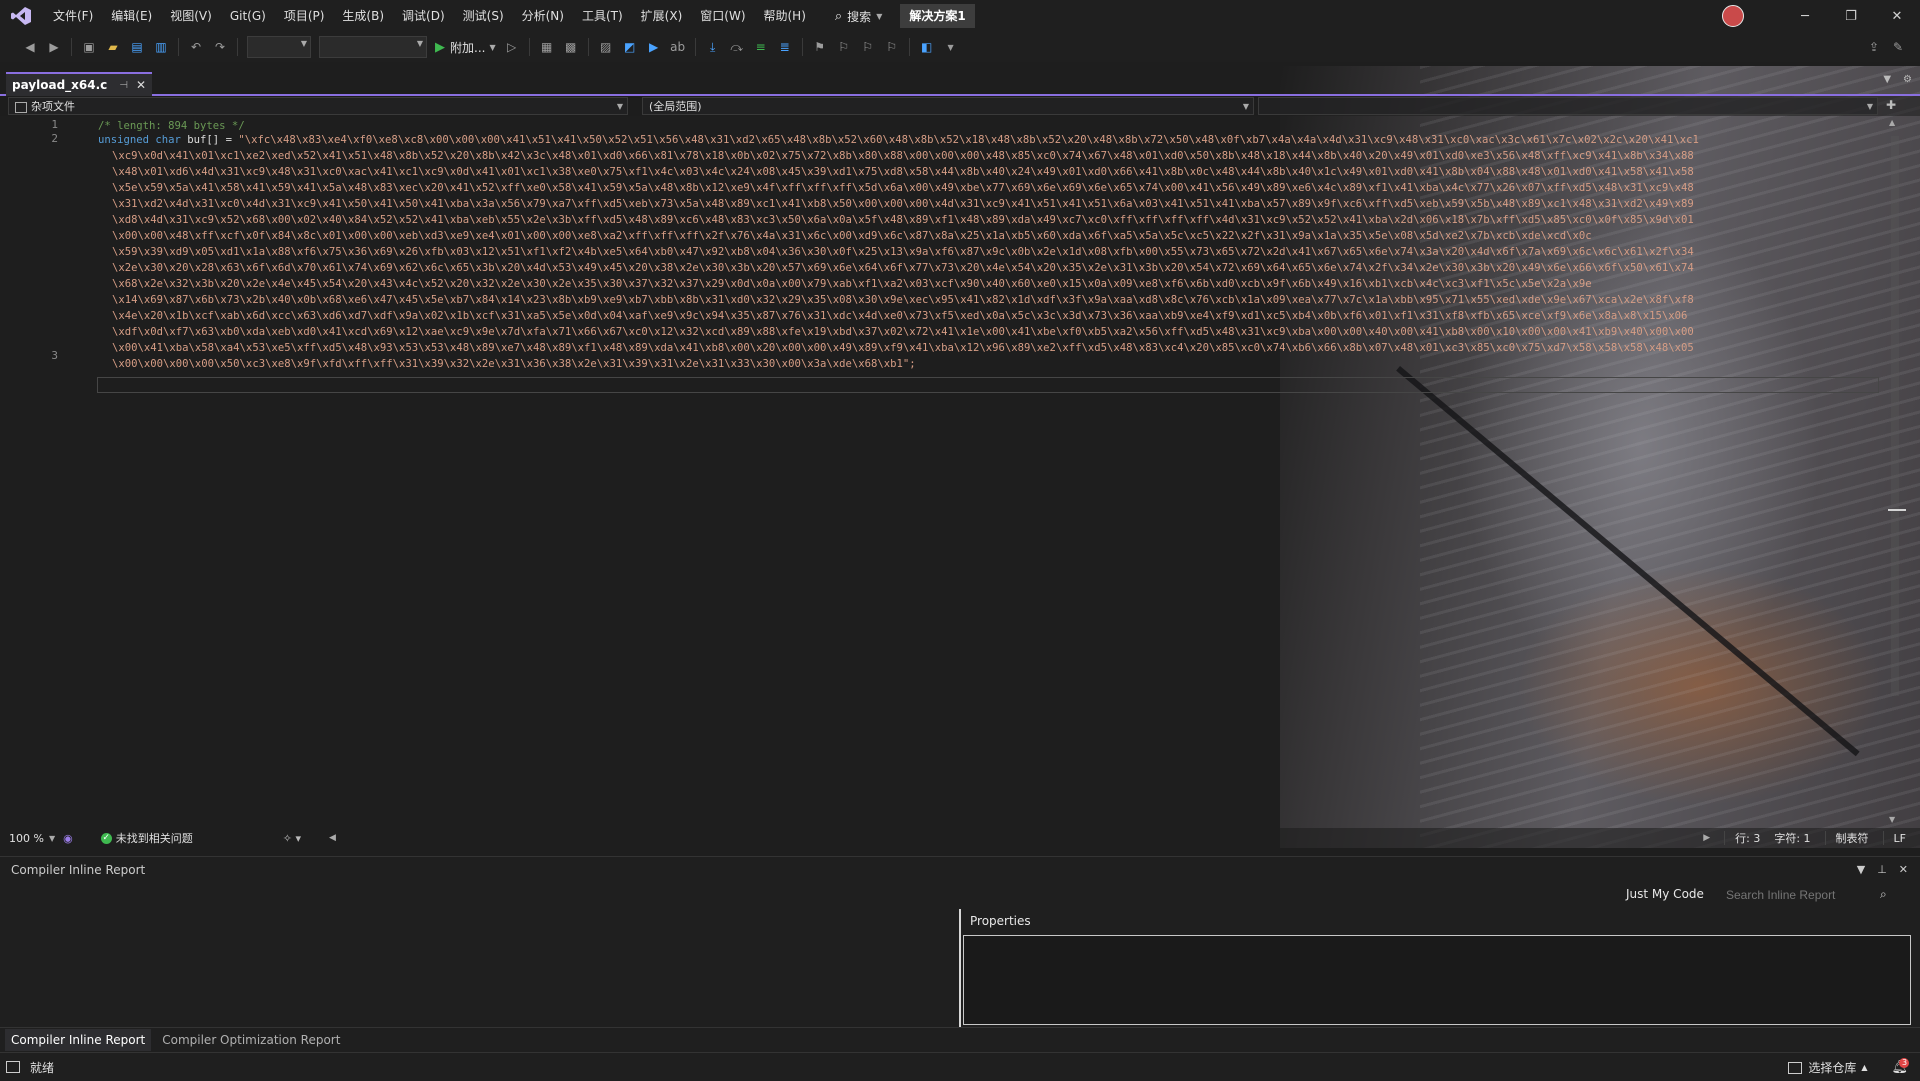 This screenshot has height=1081, width=1920. What do you see at coordinates (52, 838) in the screenshot?
I see `chevron-down-icon: ▼` at bounding box center [52, 838].